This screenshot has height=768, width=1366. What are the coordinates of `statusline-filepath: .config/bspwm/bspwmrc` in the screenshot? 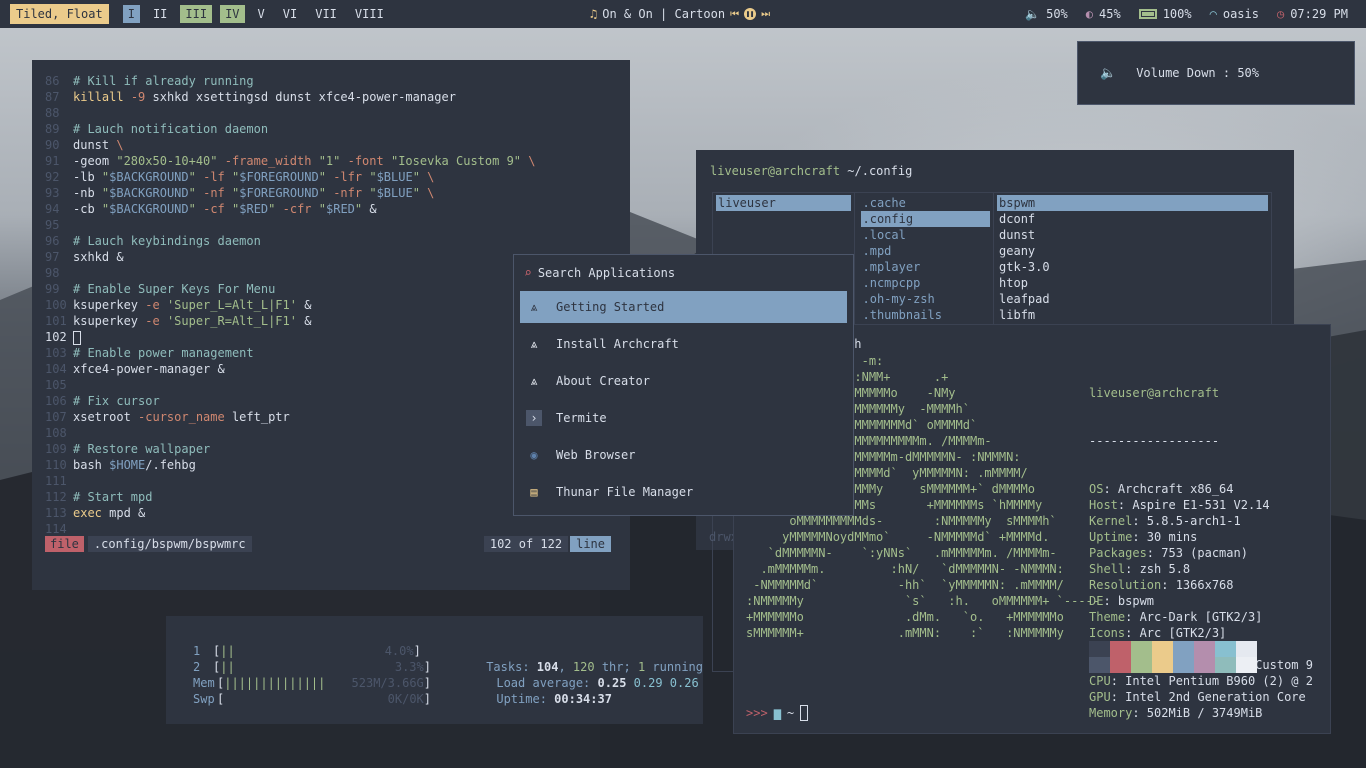 It's located at (169, 544).